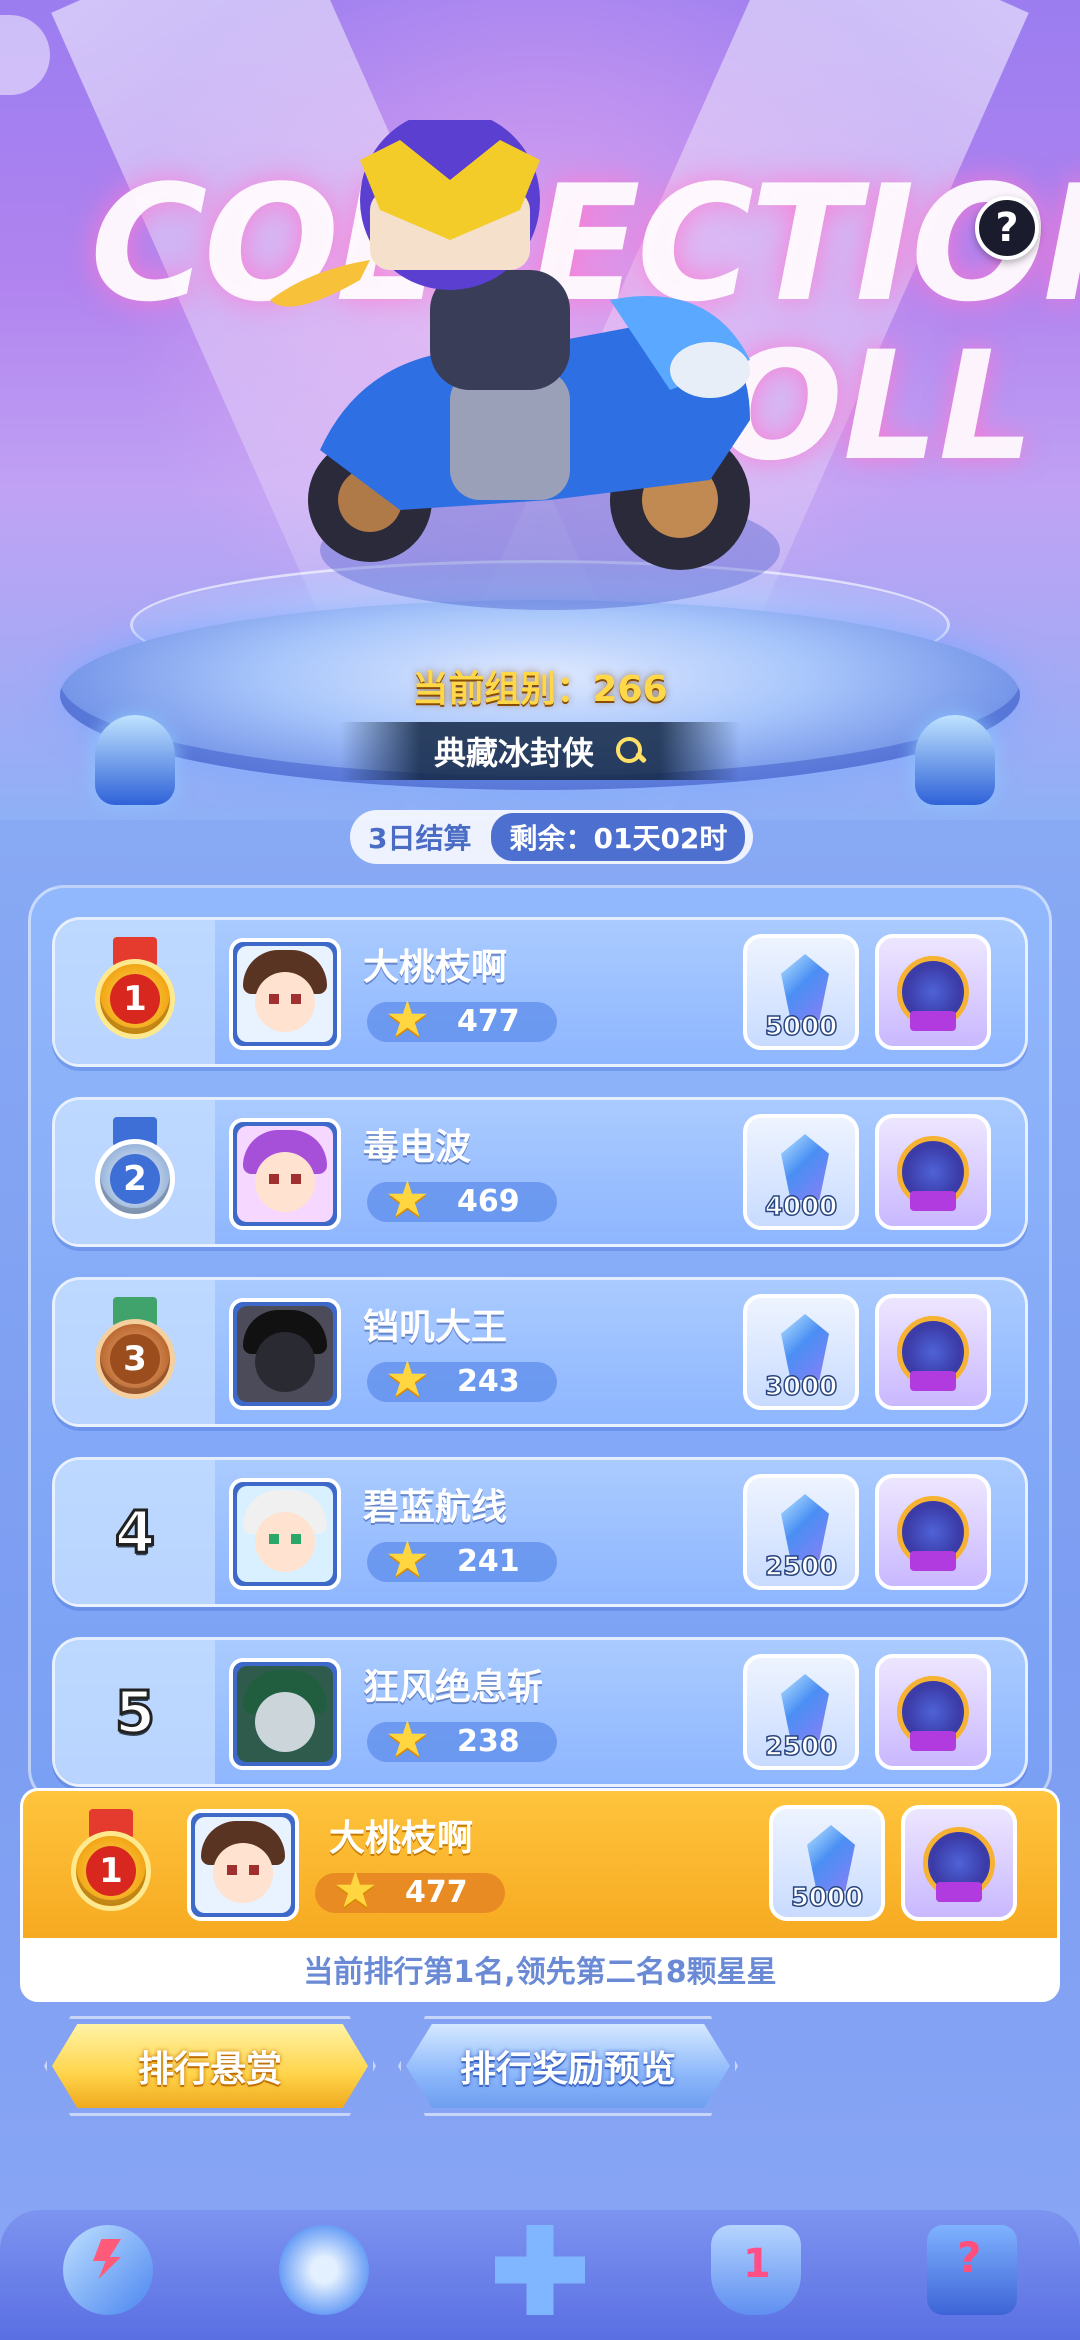 The width and height of the screenshot is (1080, 2340). I want to click on score-pill: ★ 238, so click(462, 1739).